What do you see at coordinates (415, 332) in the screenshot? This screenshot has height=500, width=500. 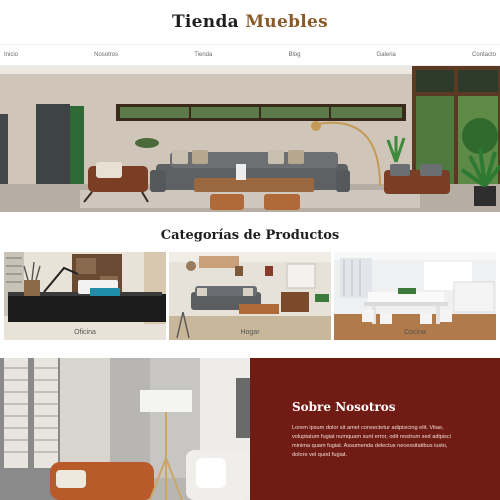 I see `category-label-cocina: Cocina` at bounding box center [415, 332].